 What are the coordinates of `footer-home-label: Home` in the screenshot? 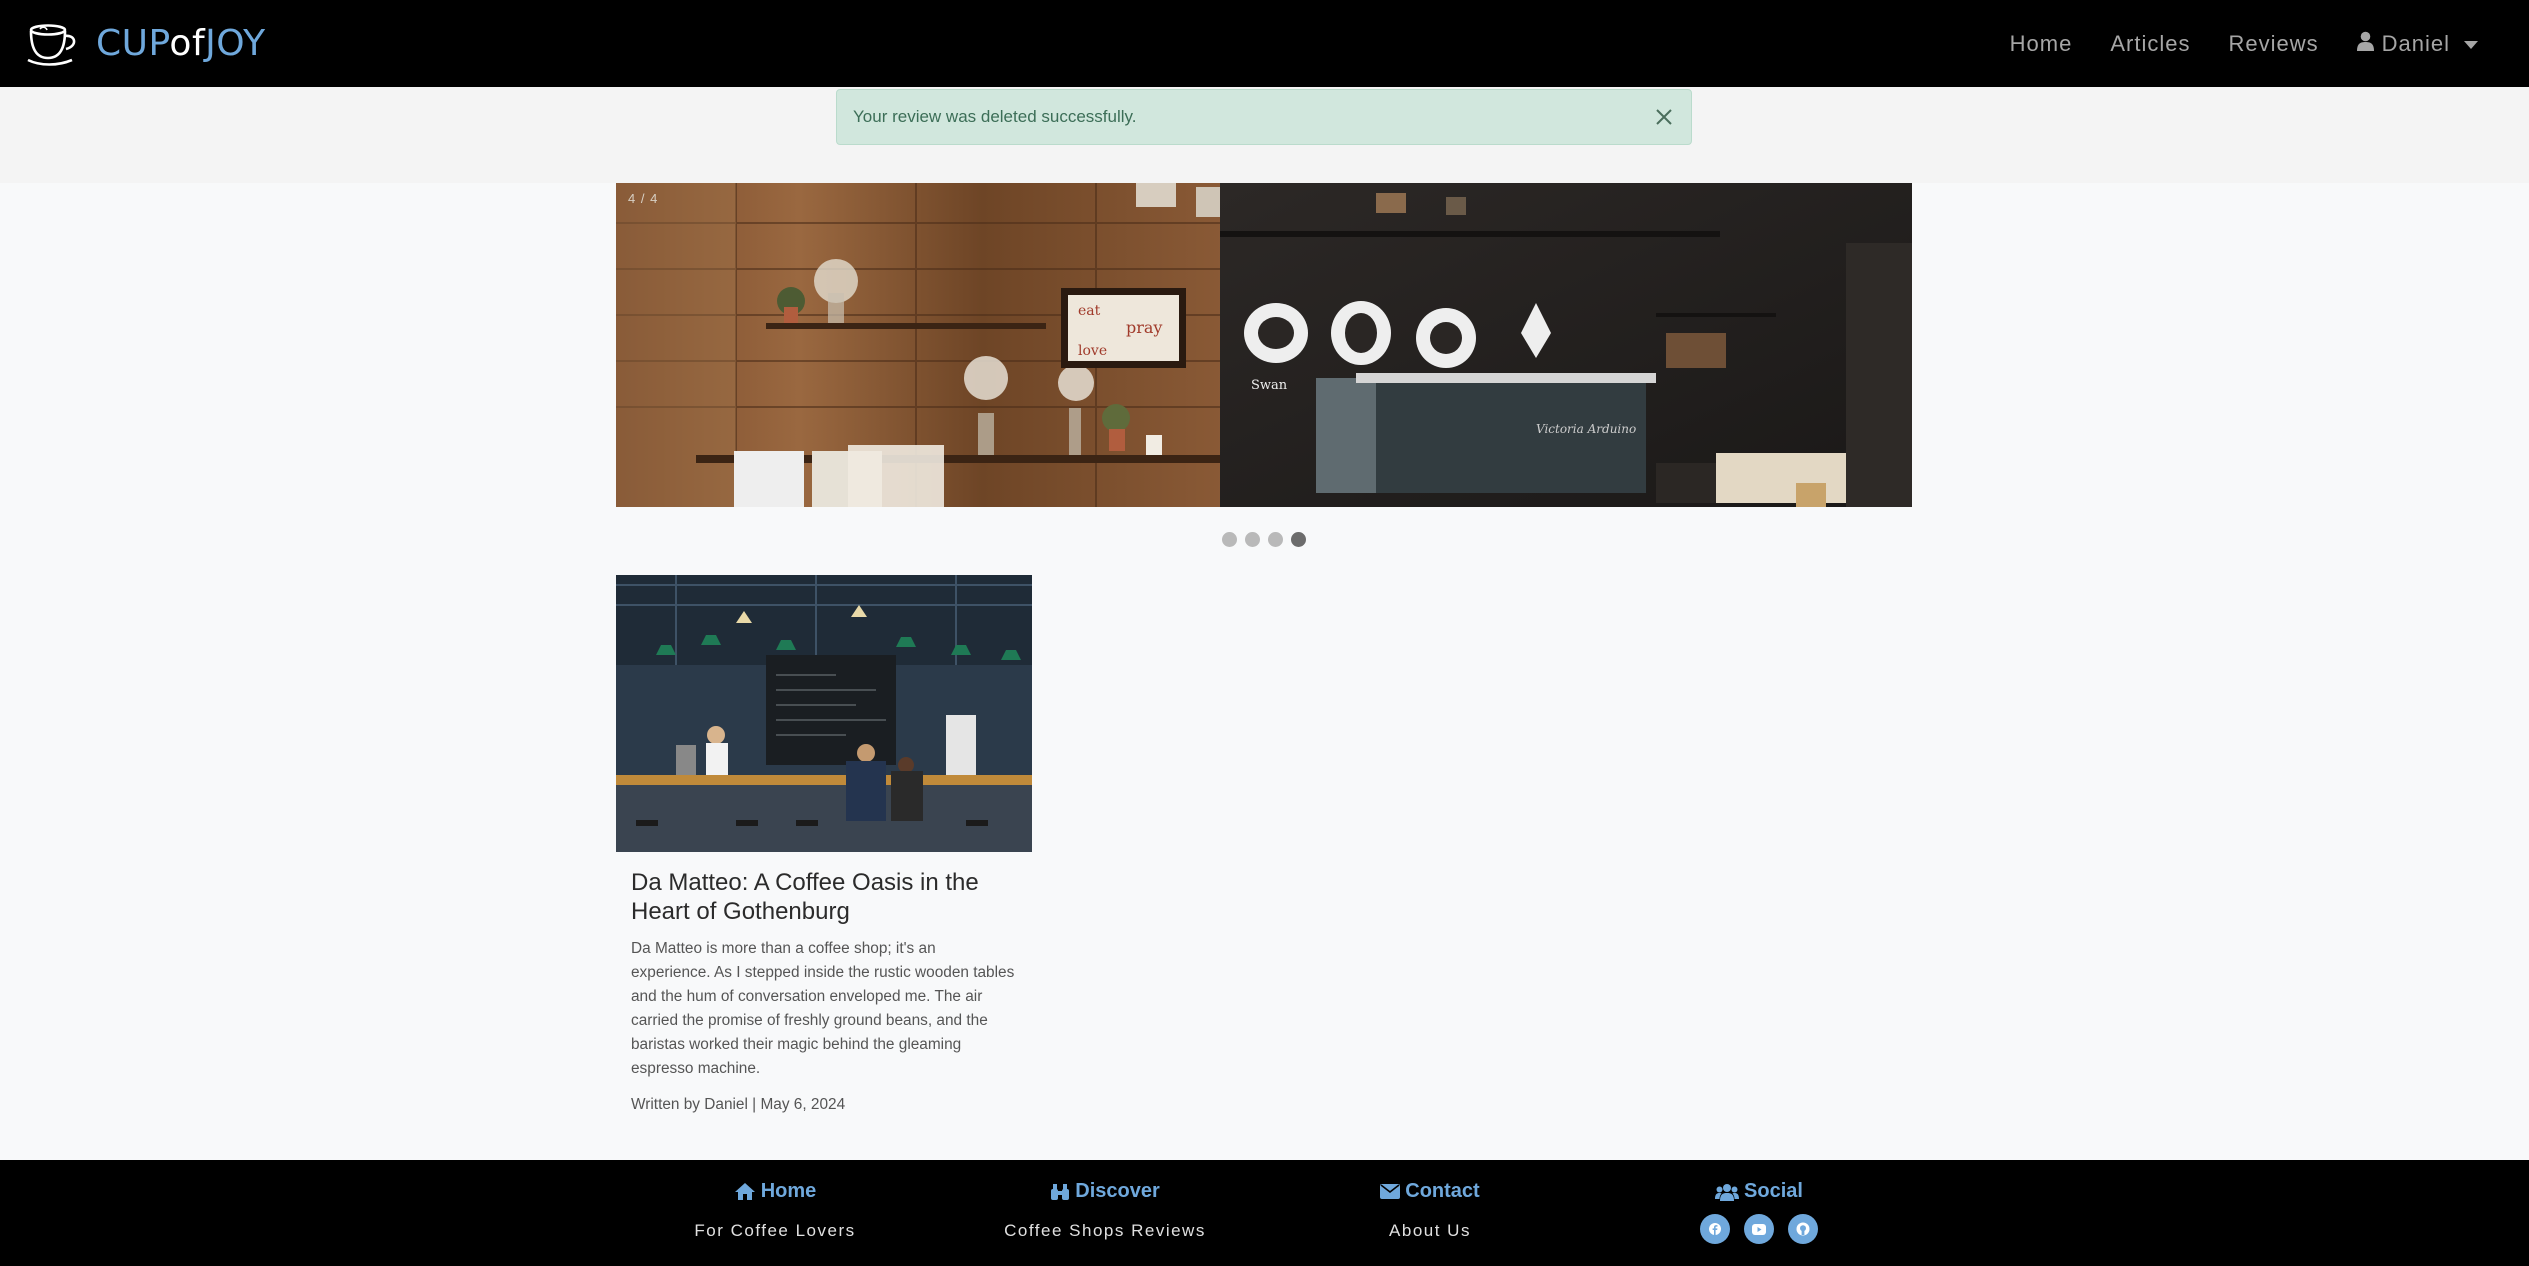 It's located at (788, 1191).